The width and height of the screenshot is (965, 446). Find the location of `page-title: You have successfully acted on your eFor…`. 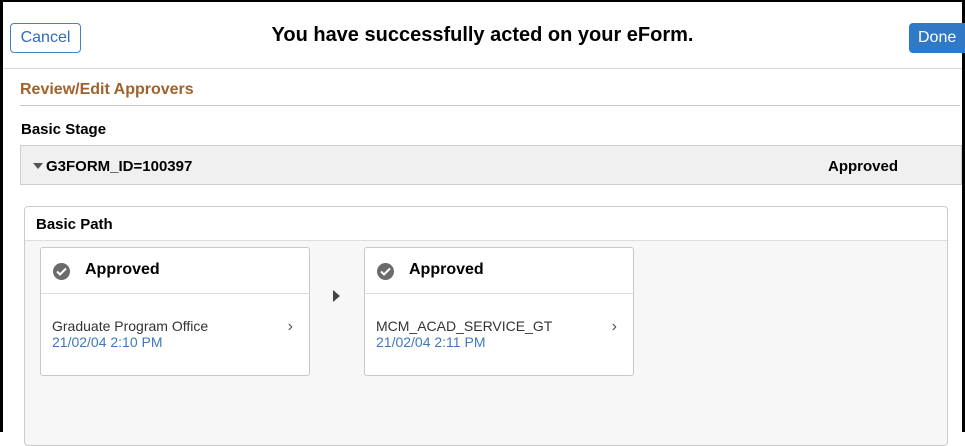

page-title: You have successfully acted on your eFor… is located at coordinates (482, 35).